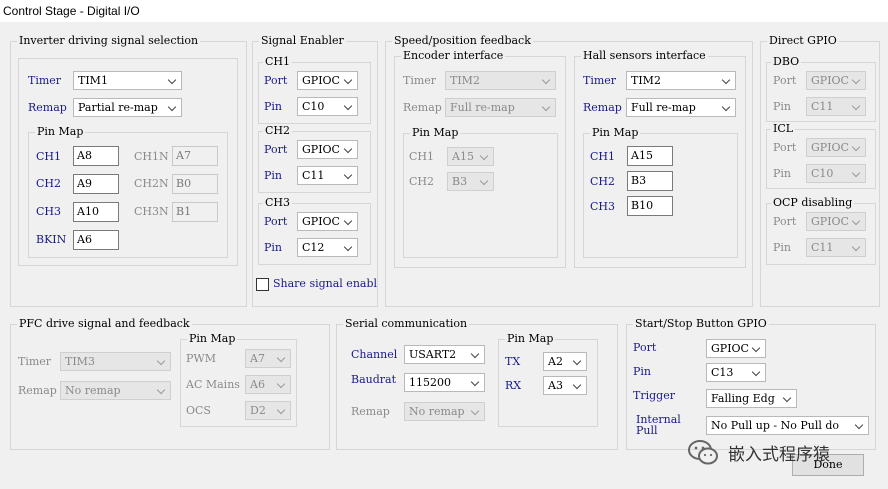  I want to click on ch2n-field: B0, so click(195, 184).